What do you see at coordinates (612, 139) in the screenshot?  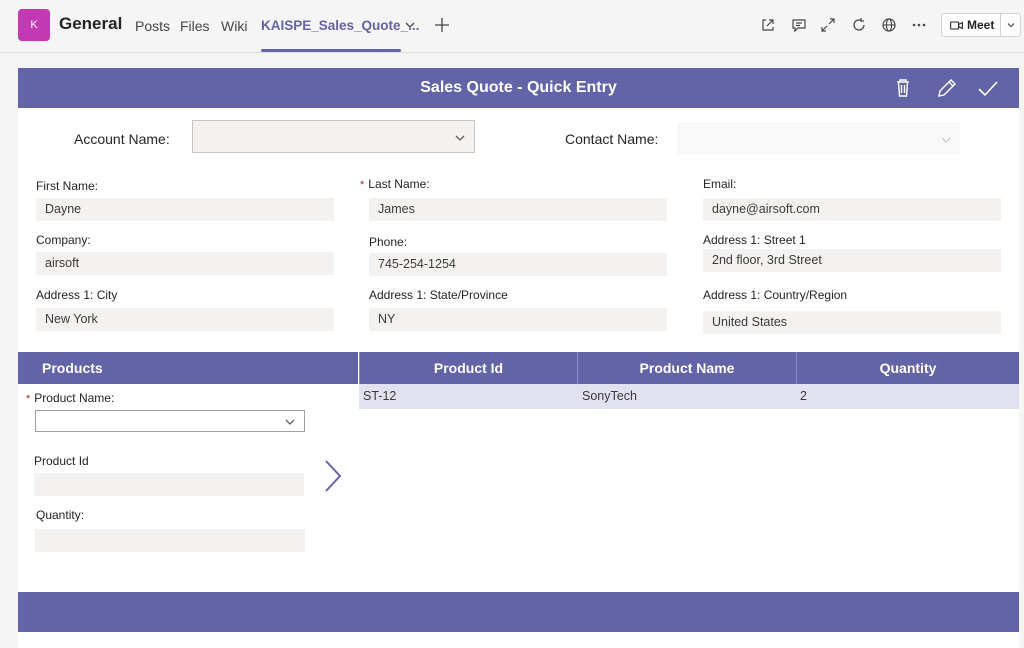 I see `contact-name-label: Contact Name:` at bounding box center [612, 139].